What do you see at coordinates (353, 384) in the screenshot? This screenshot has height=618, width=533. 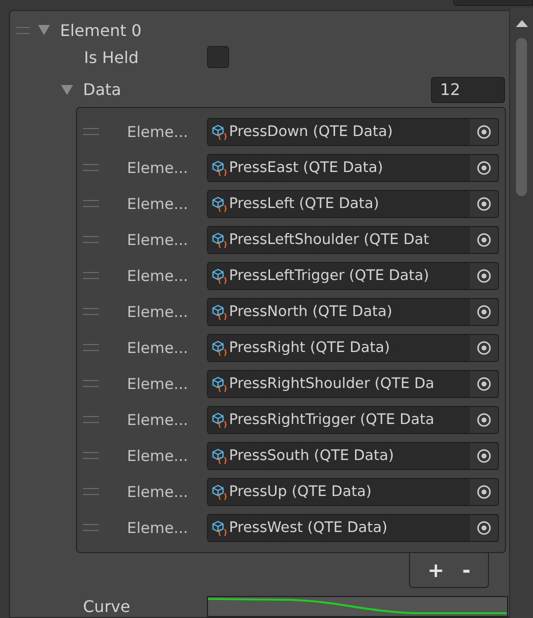 I see `object-field: PressRightShoulder (QTE Da` at bounding box center [353, 384].